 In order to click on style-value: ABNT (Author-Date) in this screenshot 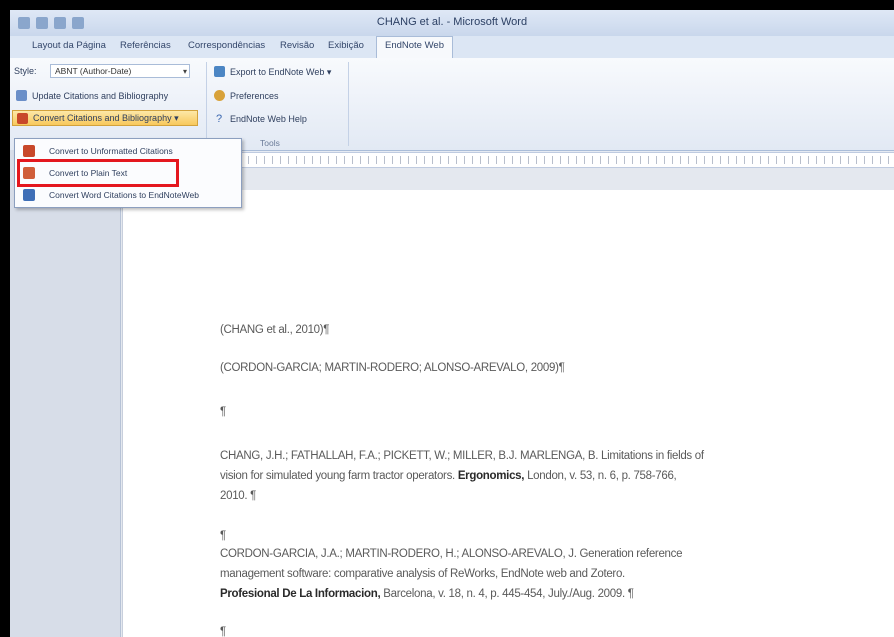, I will do `click(93, 71)`.